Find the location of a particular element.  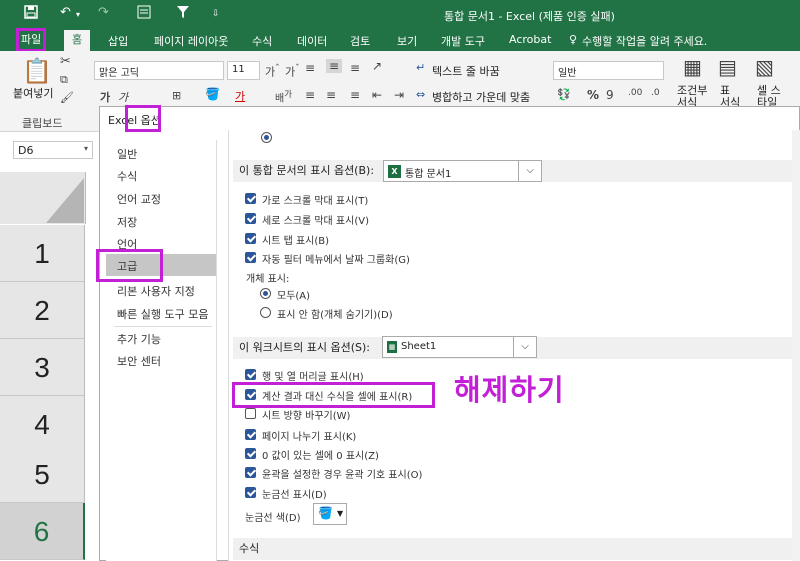

row-header: 1 is located at coordinates (42, 253).